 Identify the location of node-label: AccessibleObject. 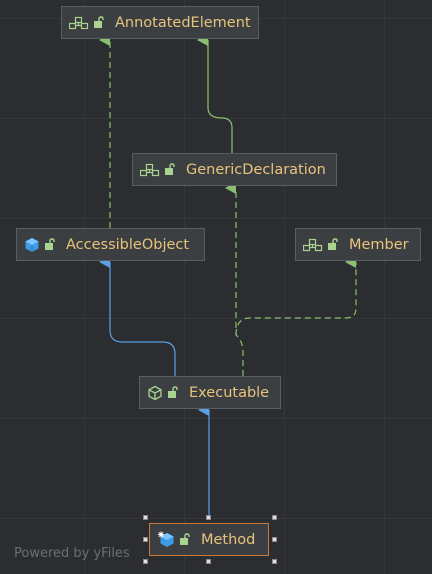
(128, 244).